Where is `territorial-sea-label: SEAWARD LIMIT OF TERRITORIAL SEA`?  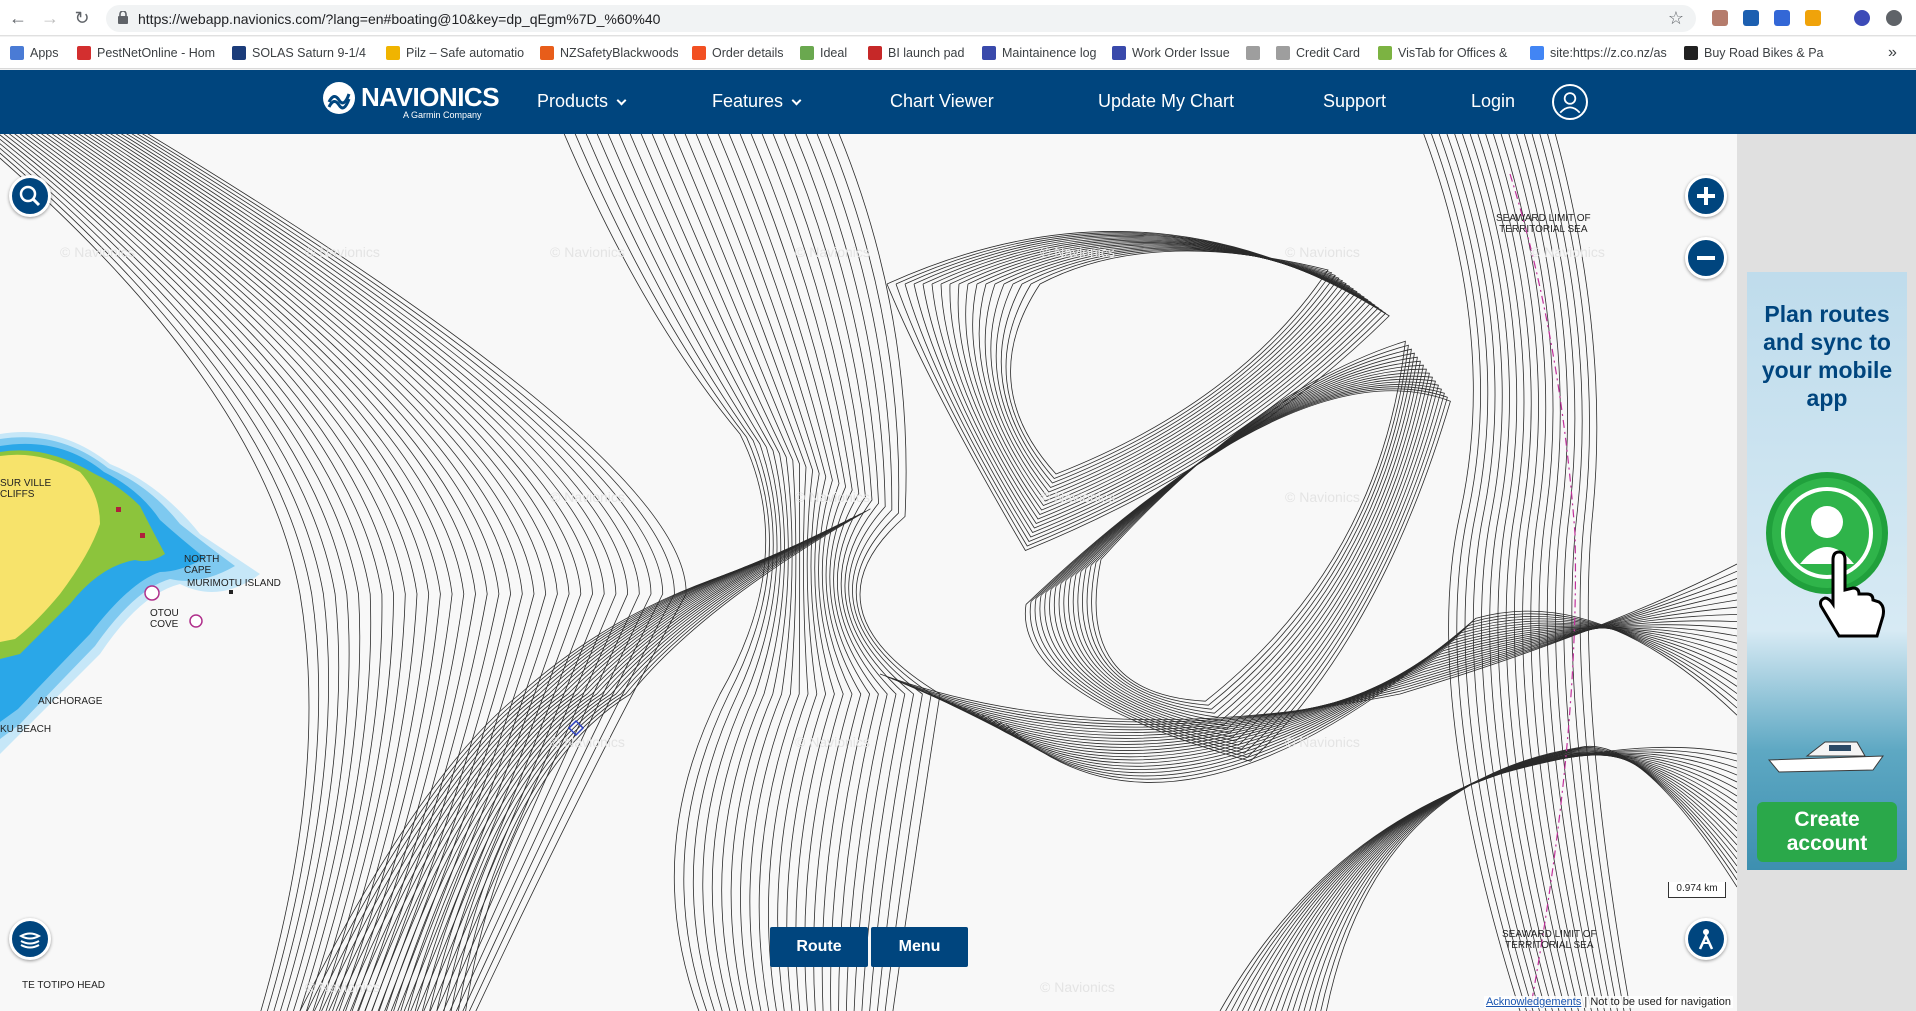
territorial-sea-label: SEAWARD LIMIT OF TERRITORIAL SEA is located at coordinates (1543, 224).